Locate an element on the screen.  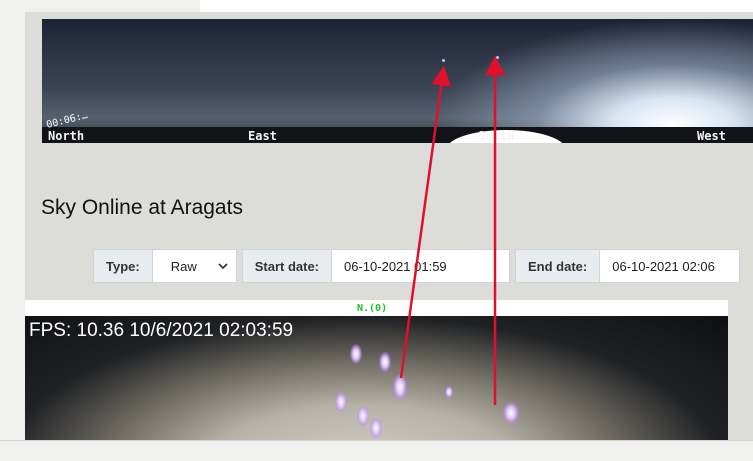
page-title: Sky Online at Aragats is located at coordinates (142, 207).